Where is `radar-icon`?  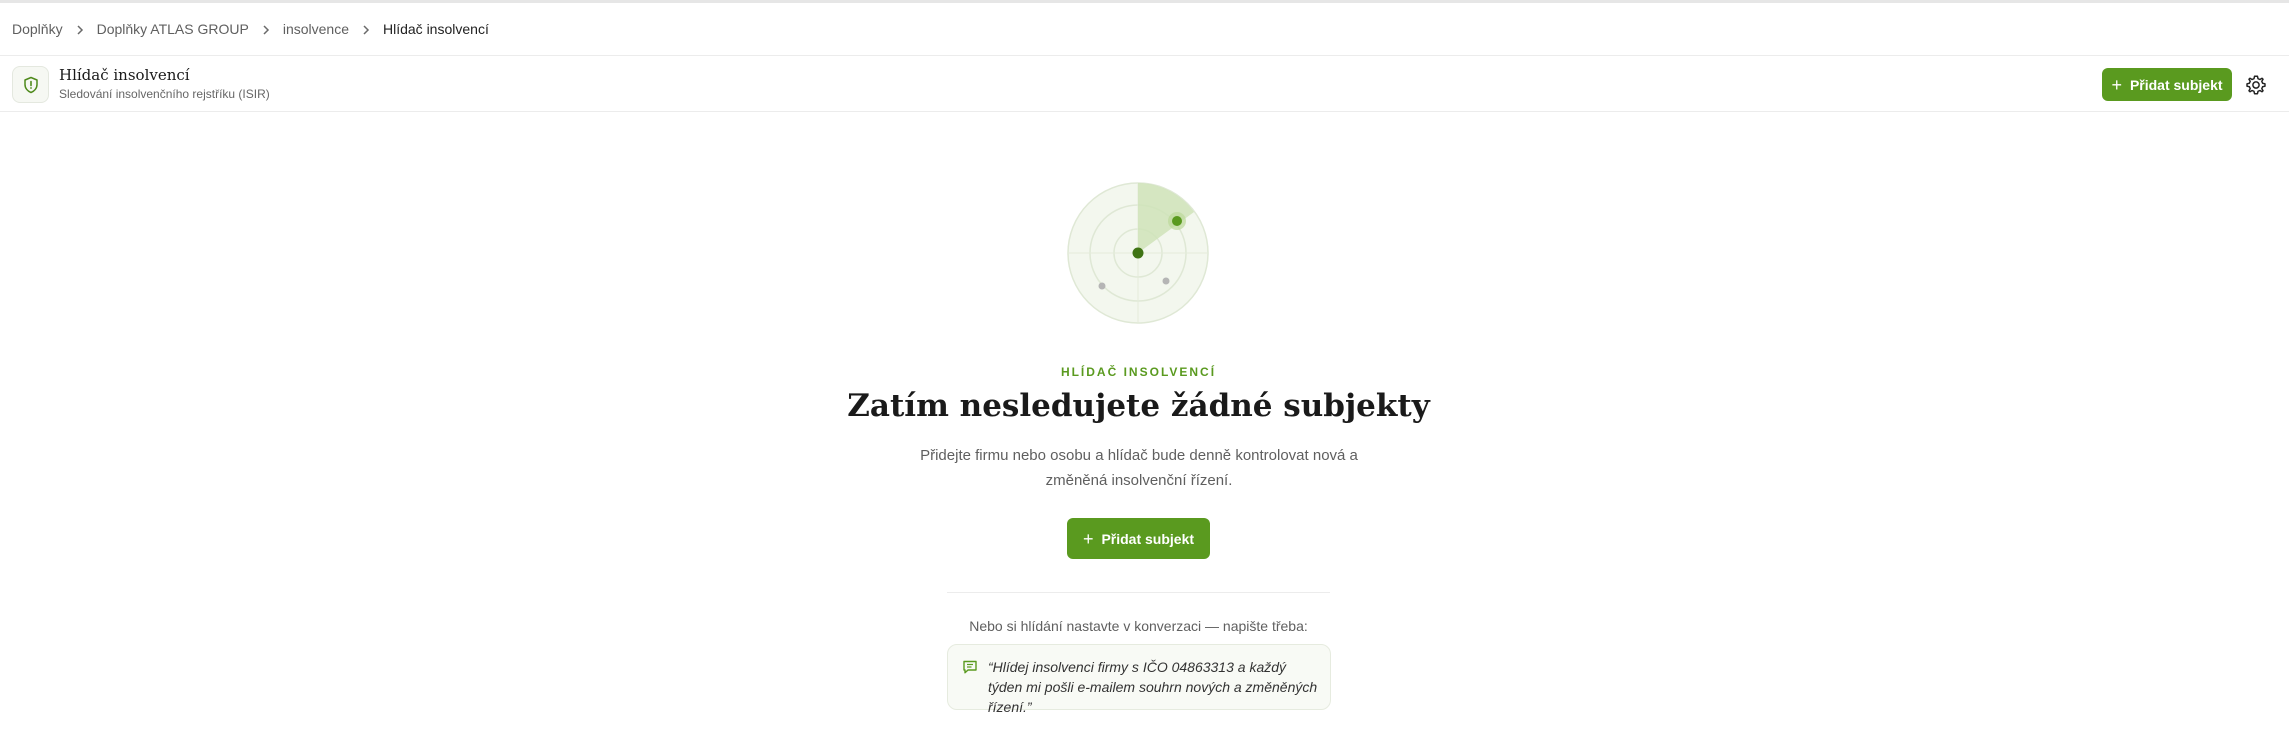
radar-icon is located at coordinates (1138, 253).